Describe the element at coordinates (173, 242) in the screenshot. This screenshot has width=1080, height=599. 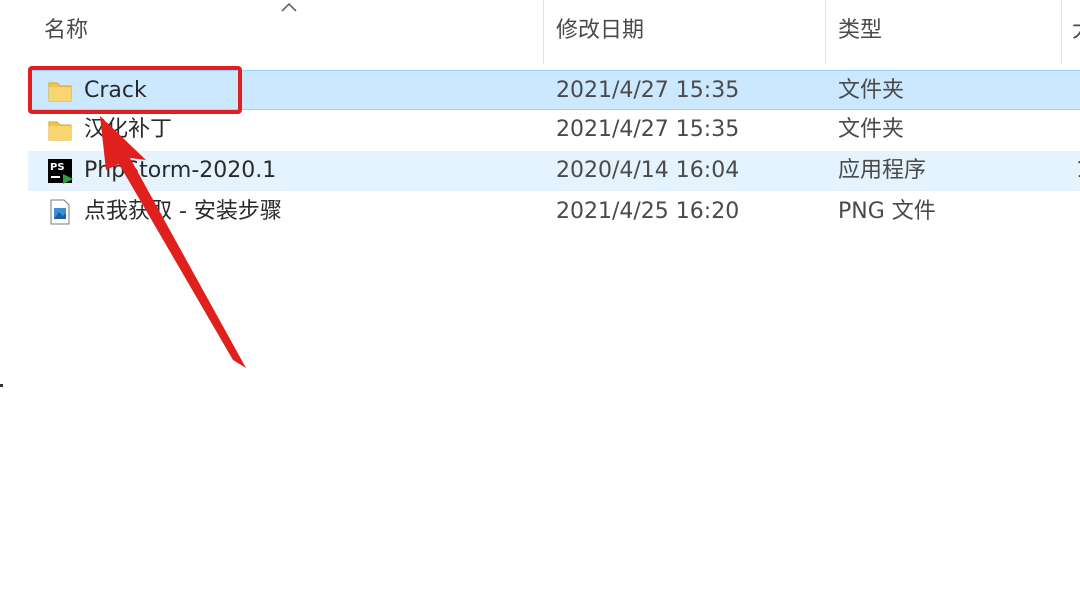
I see `annotation-arrow-icon` at that location.